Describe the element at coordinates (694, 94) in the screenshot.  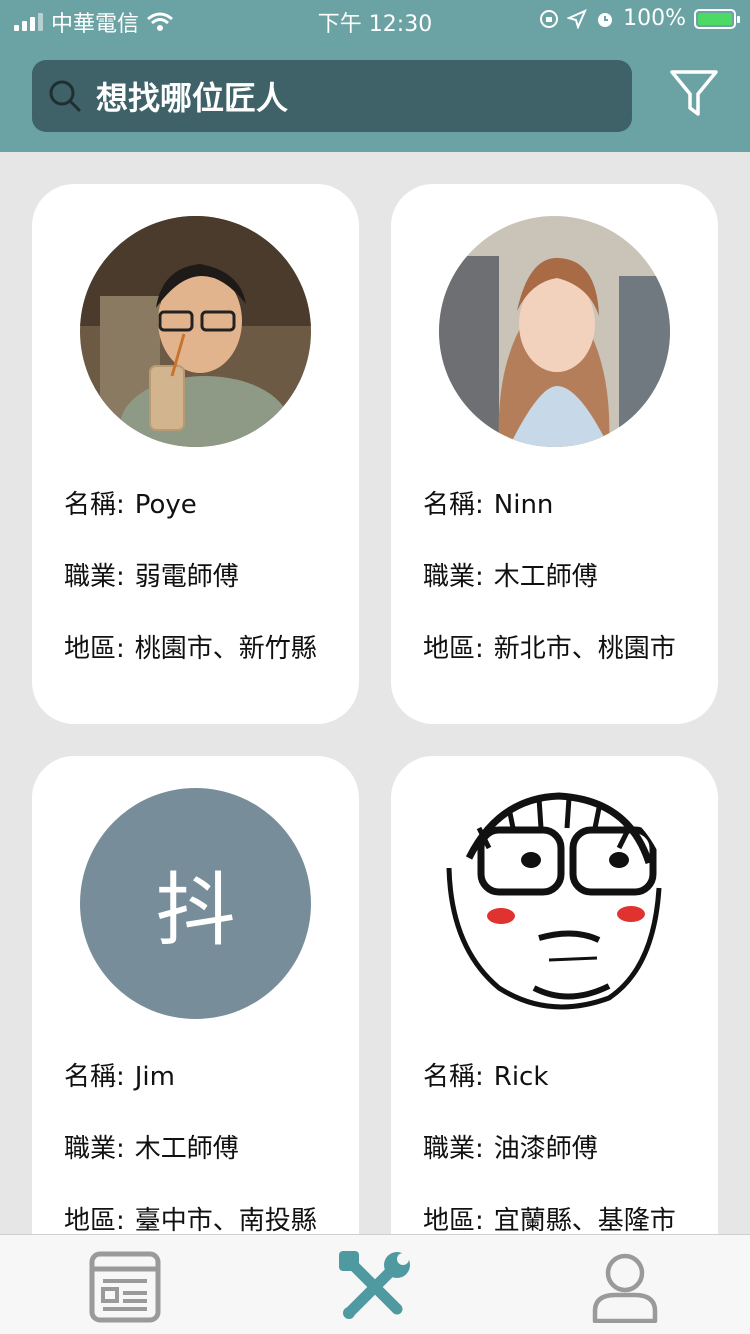
I see `filter-icon` at that location.